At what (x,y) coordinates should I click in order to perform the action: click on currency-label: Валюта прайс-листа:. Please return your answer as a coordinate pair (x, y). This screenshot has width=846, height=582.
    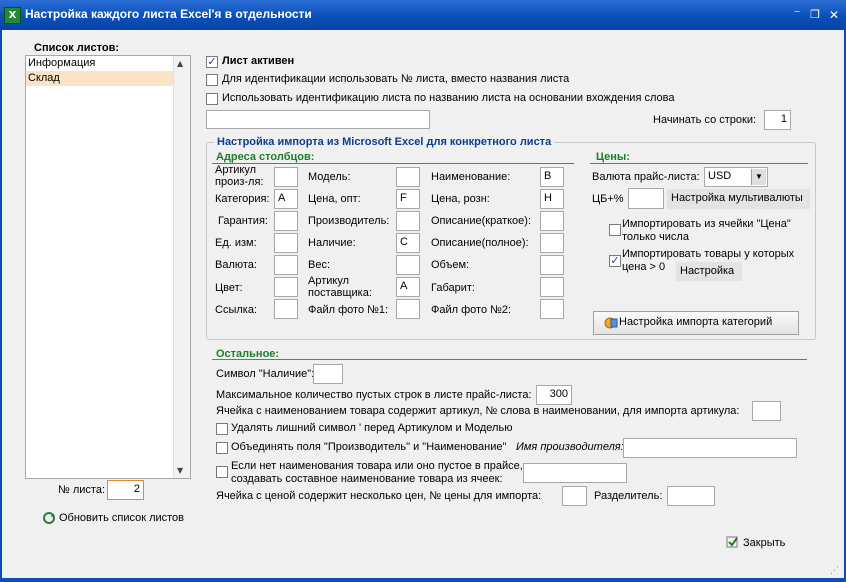
    Looking at the image, I should click on (646, 177).